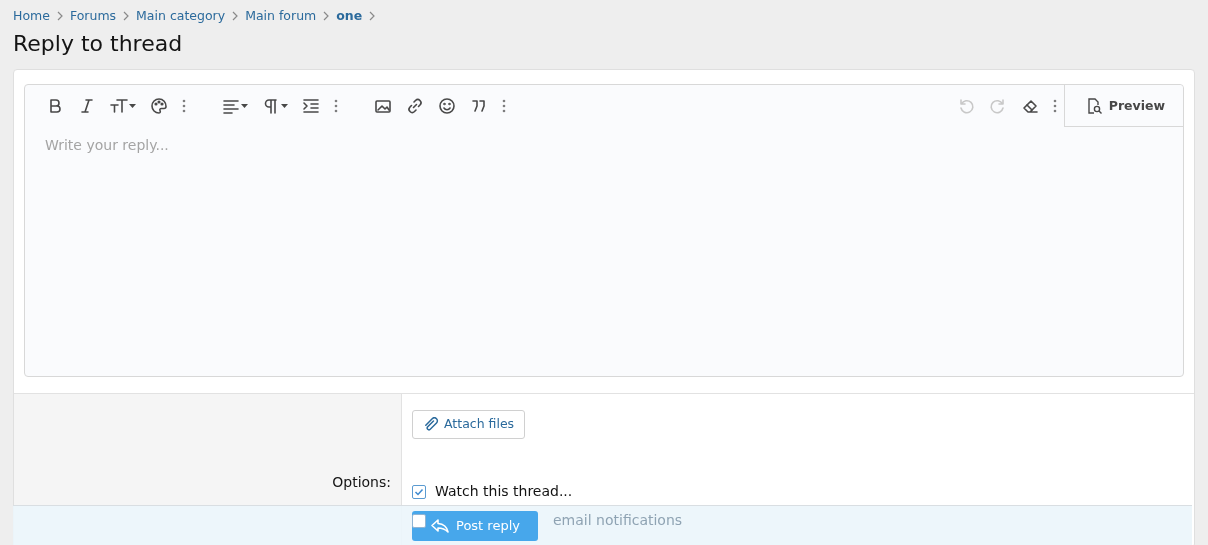 Image resolution: width=1208 pixels, height=545 pixels. Describe the element at coordinates (469, 425) in the screenshot. I see `attach-files-button: Attach files` at that location.